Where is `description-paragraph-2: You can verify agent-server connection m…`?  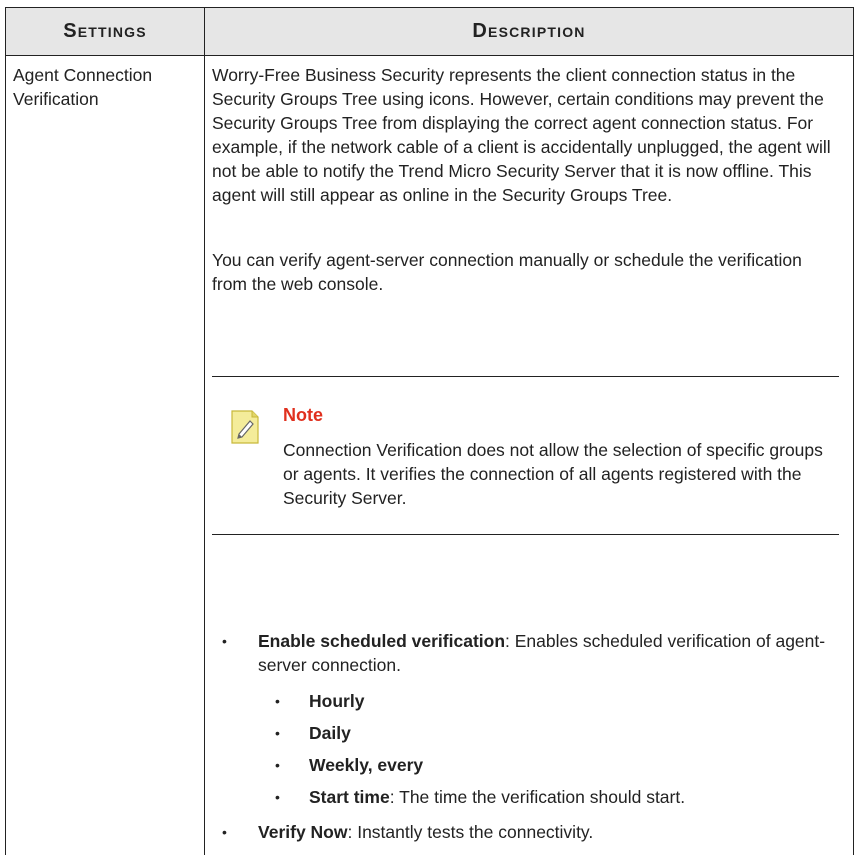 description-paragraph-2: You can verify agent-server connection m… is located at coordinates (507, 272).